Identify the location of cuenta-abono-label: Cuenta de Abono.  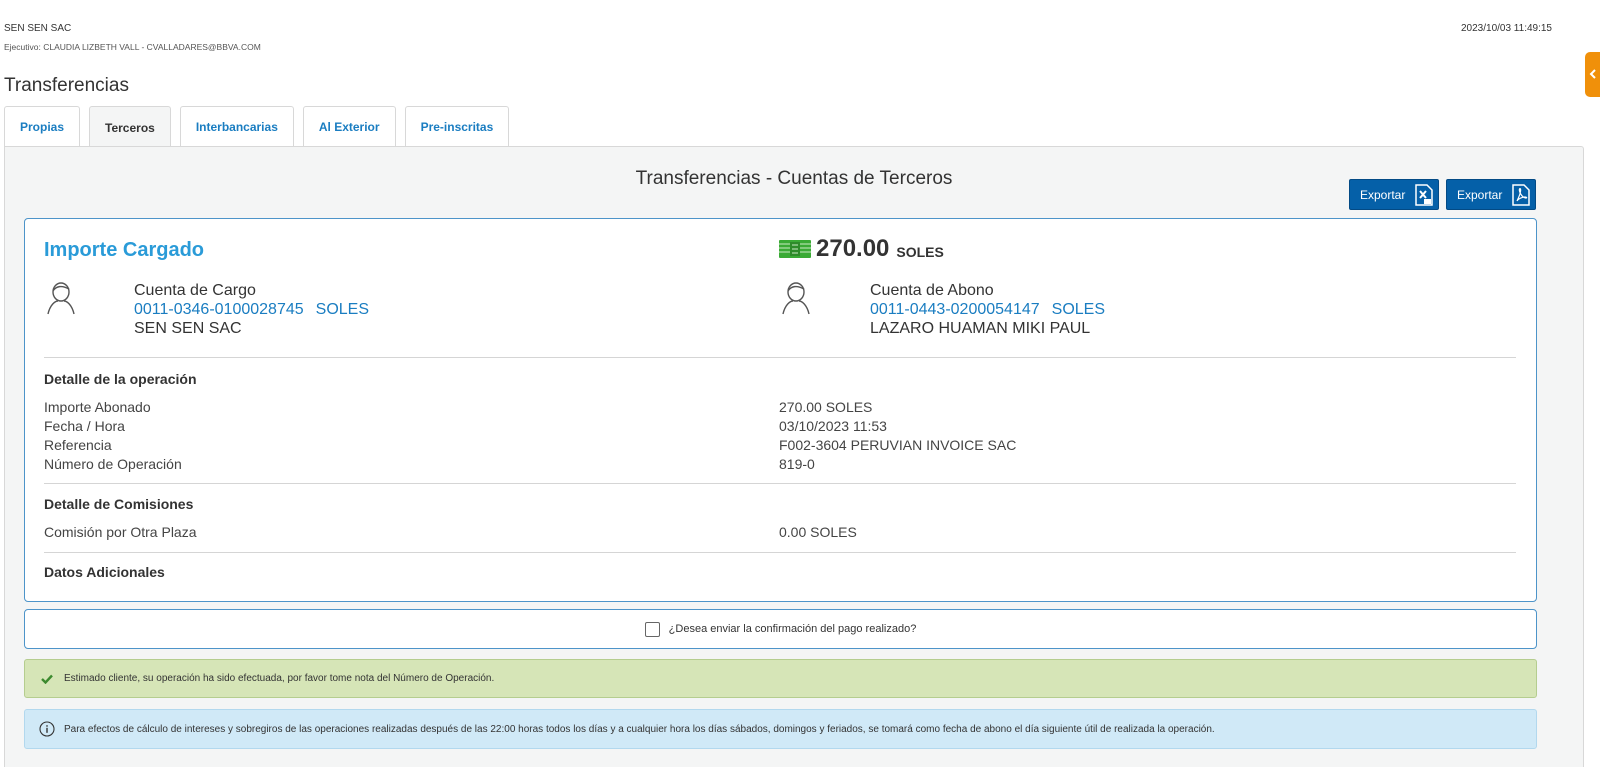
(932, 290).